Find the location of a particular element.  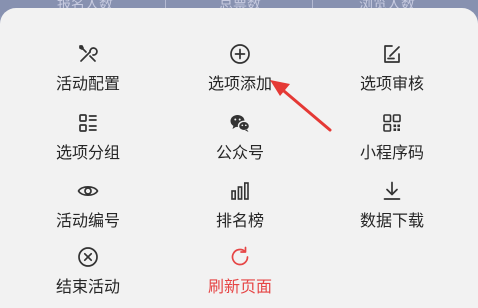

qr-code-icon is located at coordinates (392, 123).